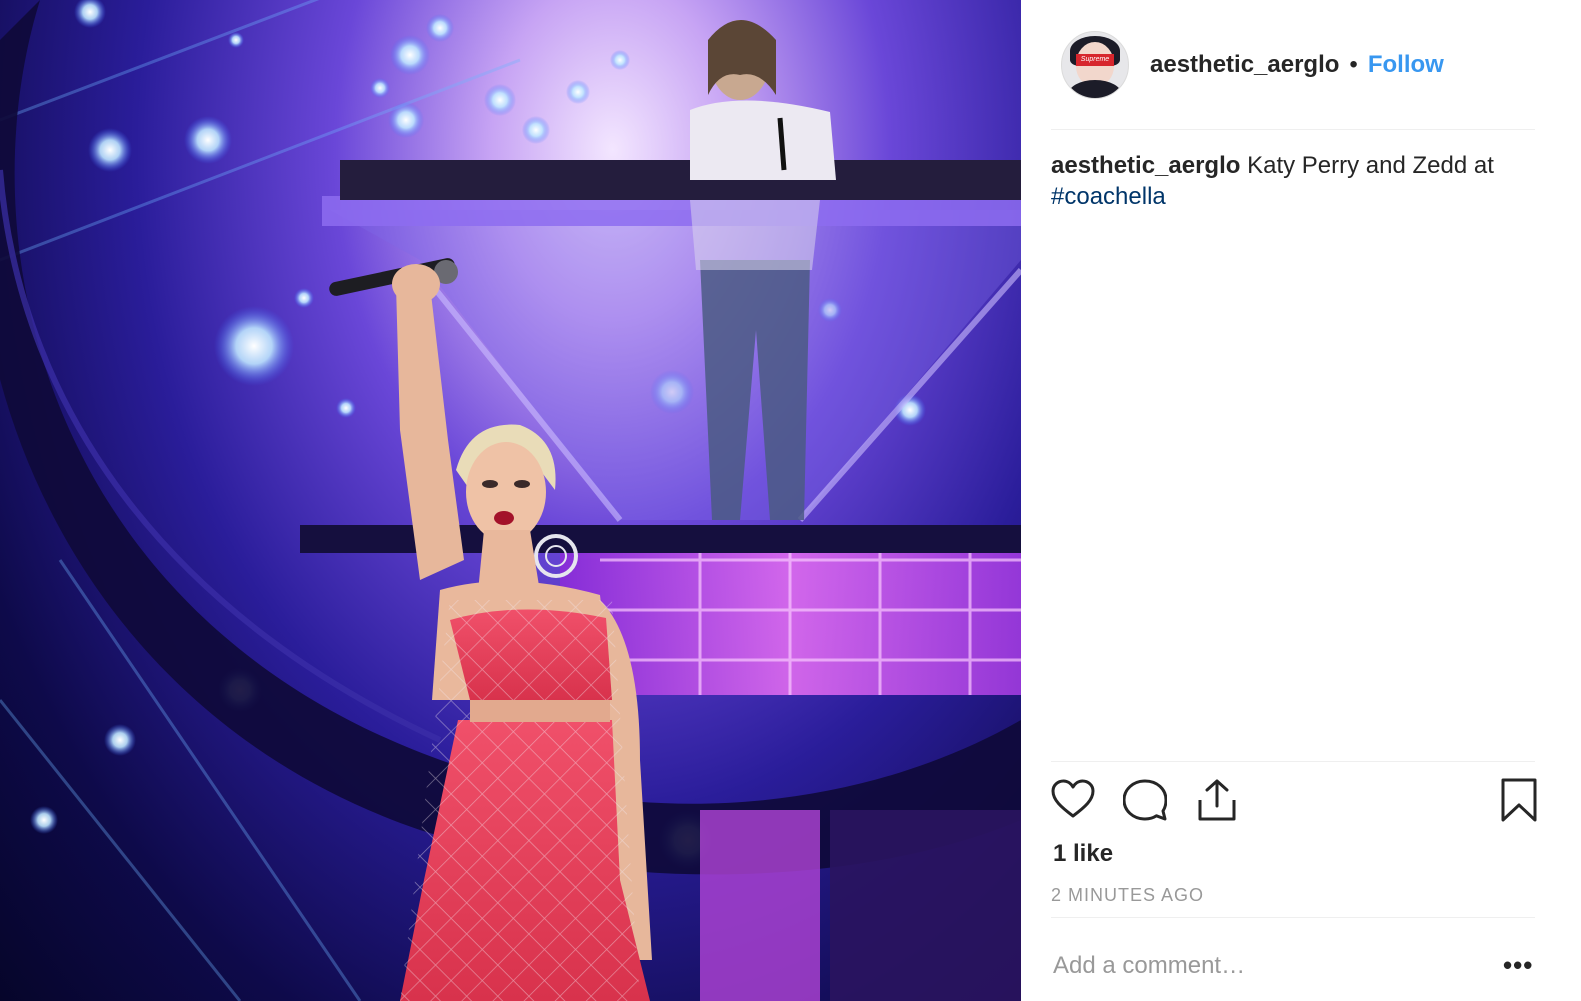 Image resolution: width=1581 pixels, height=1001 pixels. What do you see at coordinates (1293, 917) in the screenshot?
I see `comment-divider` at bounding box center [1293, 917].